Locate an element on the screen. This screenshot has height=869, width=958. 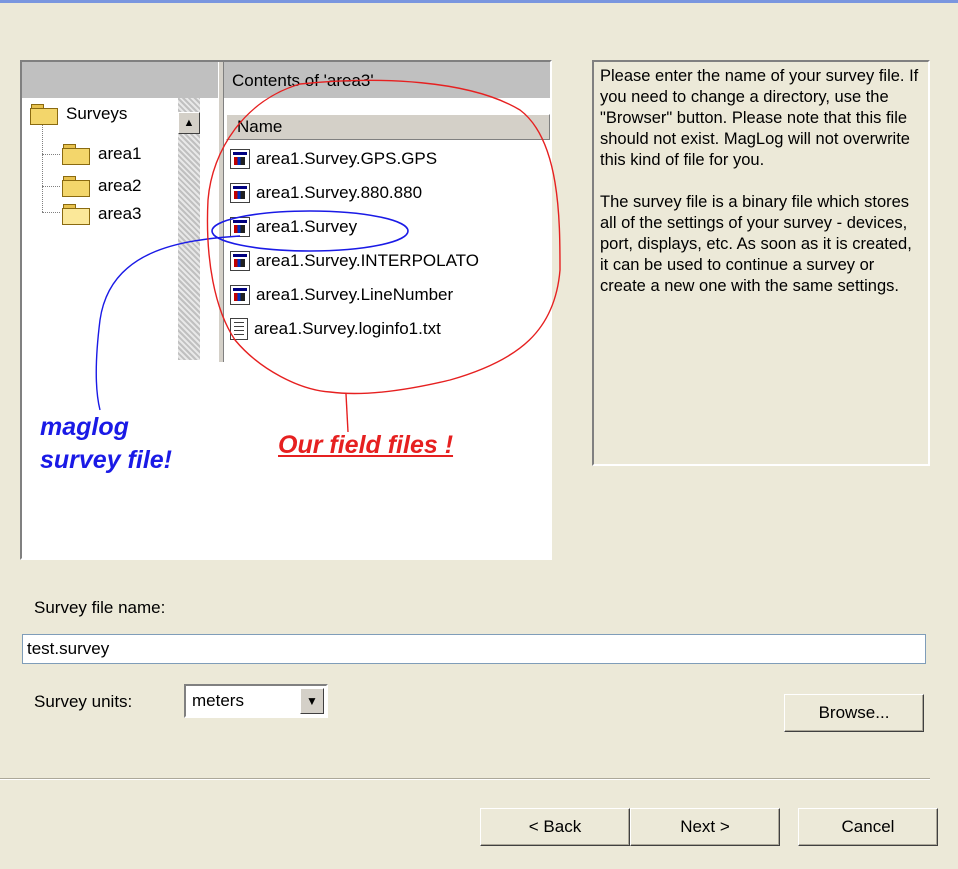
file-name: area1.Survey.INTERPOLATO is located at coordinates (367, 260).